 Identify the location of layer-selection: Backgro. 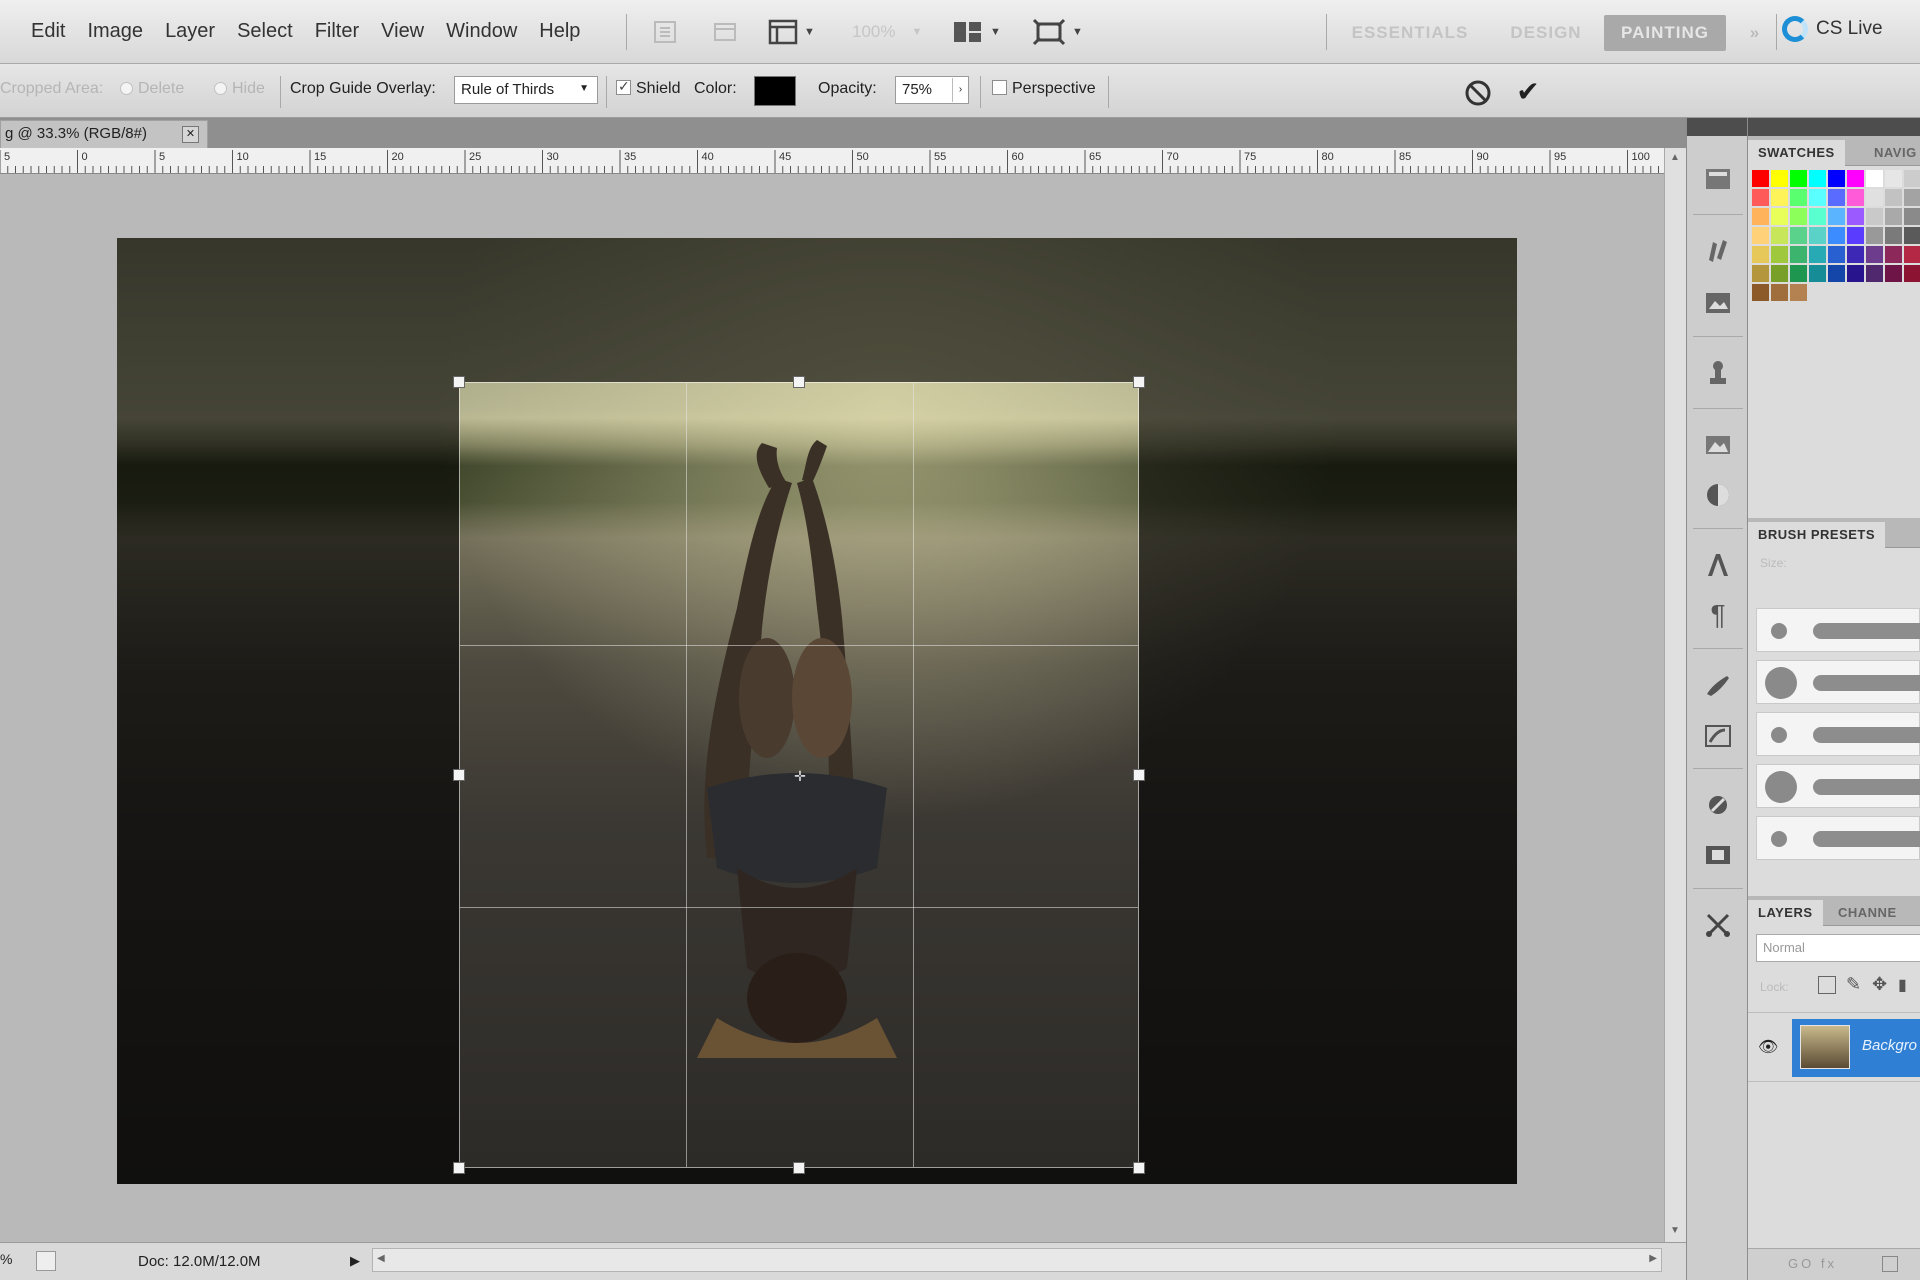
(1856, 1048).